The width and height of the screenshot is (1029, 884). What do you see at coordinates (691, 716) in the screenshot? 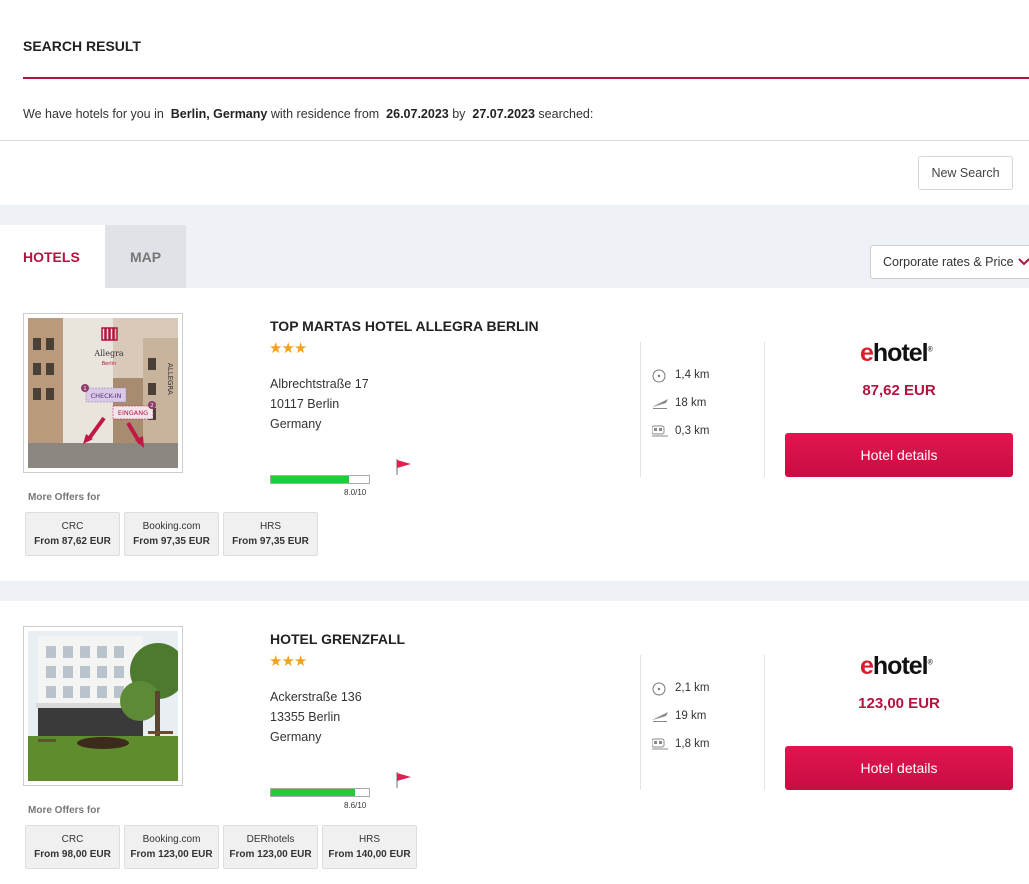
I see `distance-value: 19 km` at bounding box center [691, 716].